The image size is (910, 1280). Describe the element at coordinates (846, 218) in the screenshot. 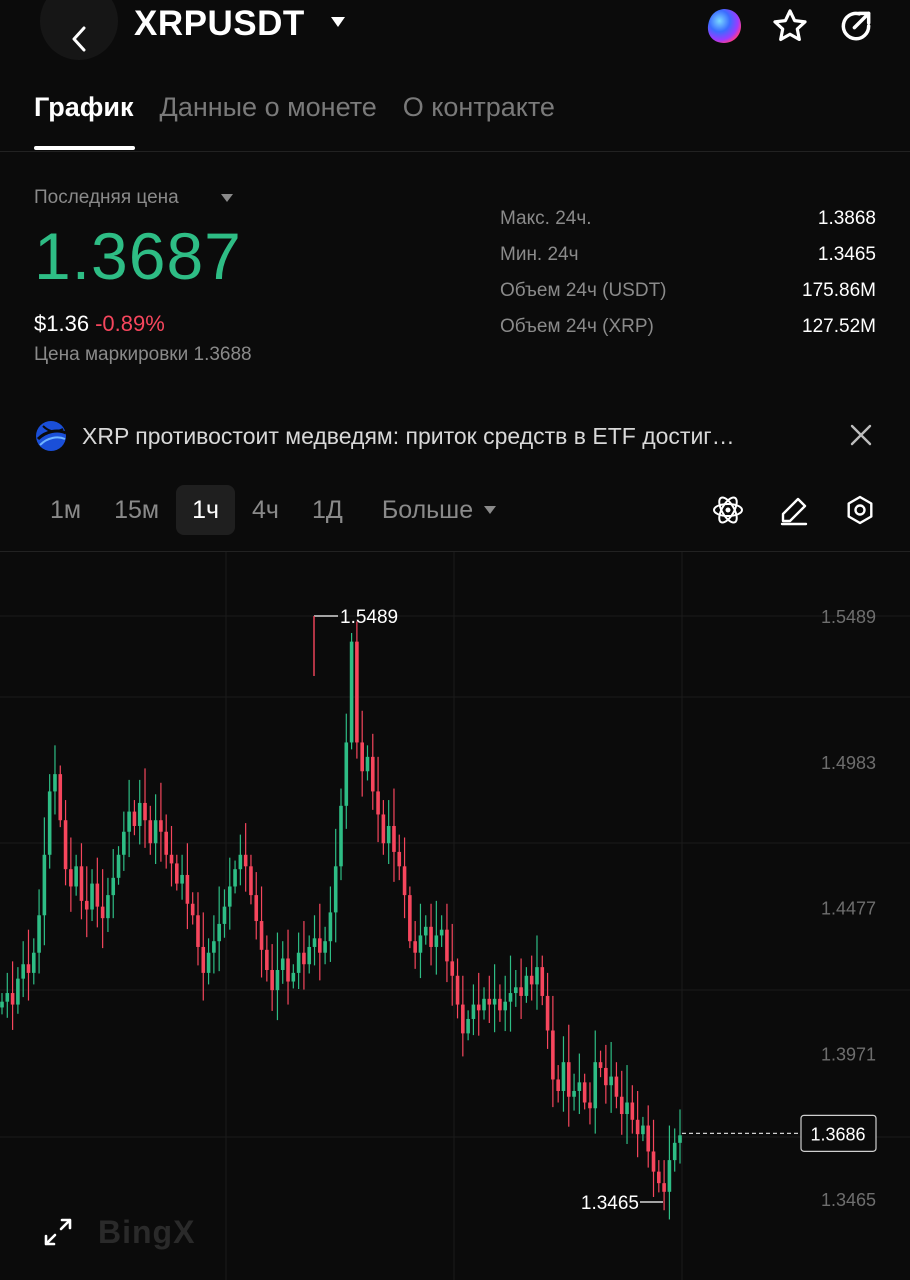

I see `stat-value: 1.3868` at that location.